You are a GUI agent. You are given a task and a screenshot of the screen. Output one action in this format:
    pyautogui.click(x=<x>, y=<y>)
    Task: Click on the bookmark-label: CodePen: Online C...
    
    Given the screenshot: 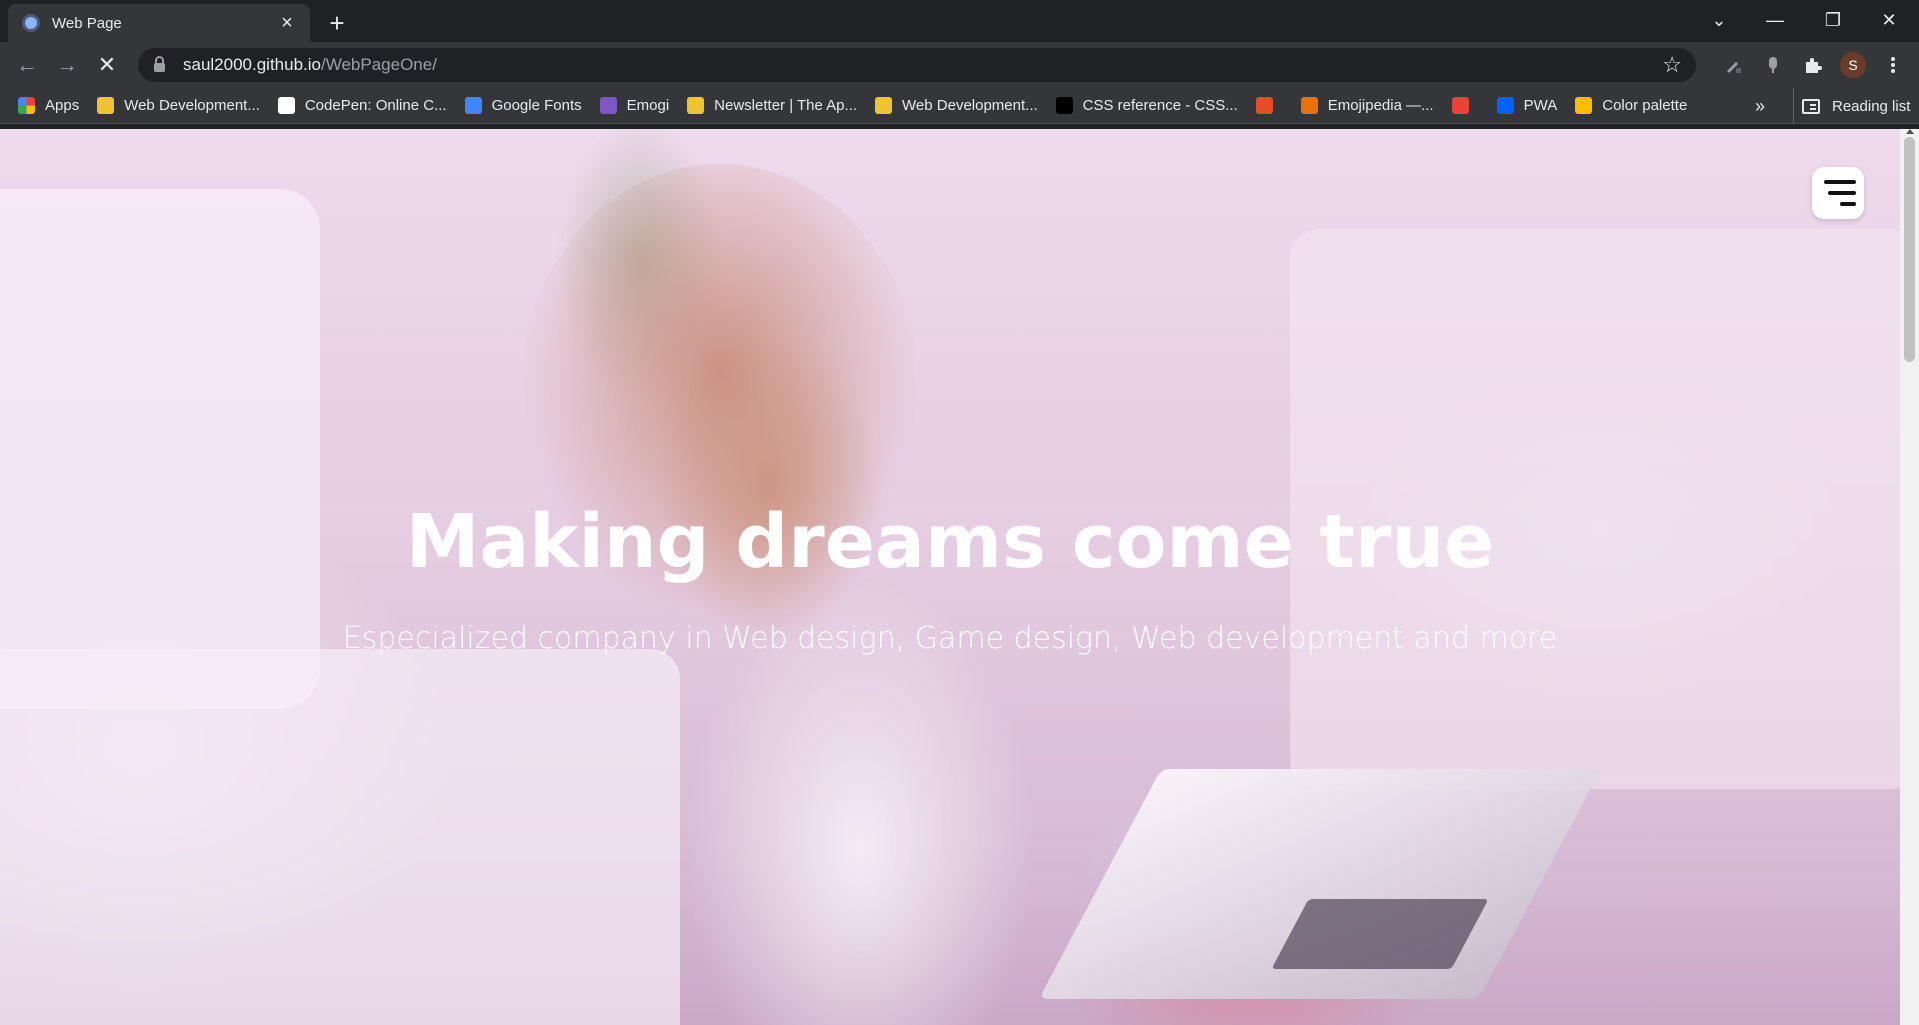 What is the action you would take?
    pyautogui.click(x=375, y=105)
    